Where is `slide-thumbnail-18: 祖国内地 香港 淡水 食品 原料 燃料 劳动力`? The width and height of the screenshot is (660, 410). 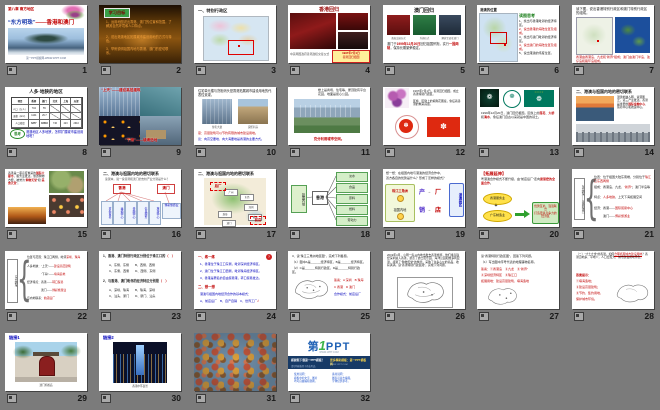 slide-thumbnail-18: 祖国内地 香港 淡水 食品 原料 燃料 劳动力 is located at coordinates (329, 198).